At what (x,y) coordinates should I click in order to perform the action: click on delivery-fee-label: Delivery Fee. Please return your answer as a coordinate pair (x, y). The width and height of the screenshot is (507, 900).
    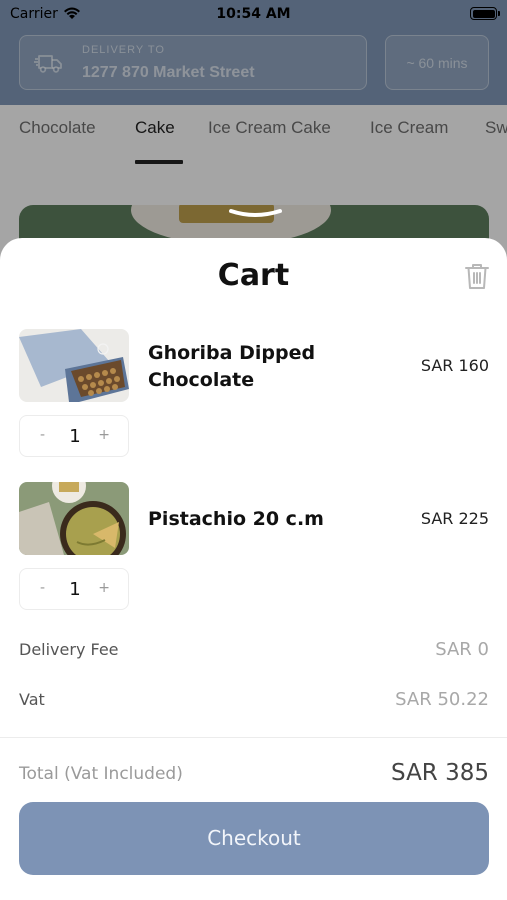
    Looking at the image, I should click on (69, 649).